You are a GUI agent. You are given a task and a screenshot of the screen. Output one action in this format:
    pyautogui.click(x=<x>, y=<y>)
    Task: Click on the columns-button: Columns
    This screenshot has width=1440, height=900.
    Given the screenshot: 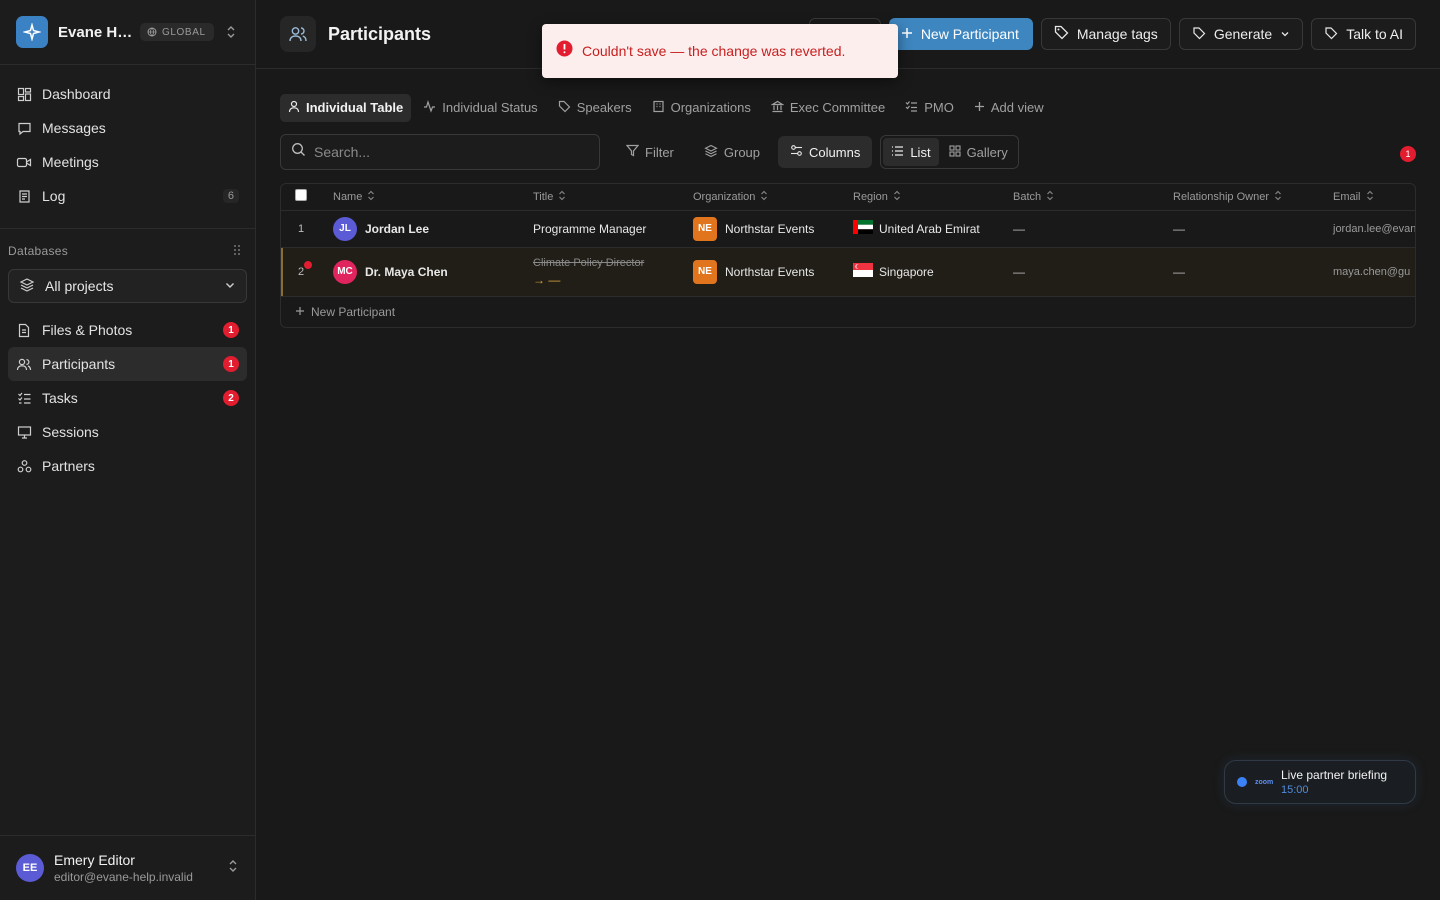 What is the action you would take?
    pyautogui.click(x=825, y=152)
    